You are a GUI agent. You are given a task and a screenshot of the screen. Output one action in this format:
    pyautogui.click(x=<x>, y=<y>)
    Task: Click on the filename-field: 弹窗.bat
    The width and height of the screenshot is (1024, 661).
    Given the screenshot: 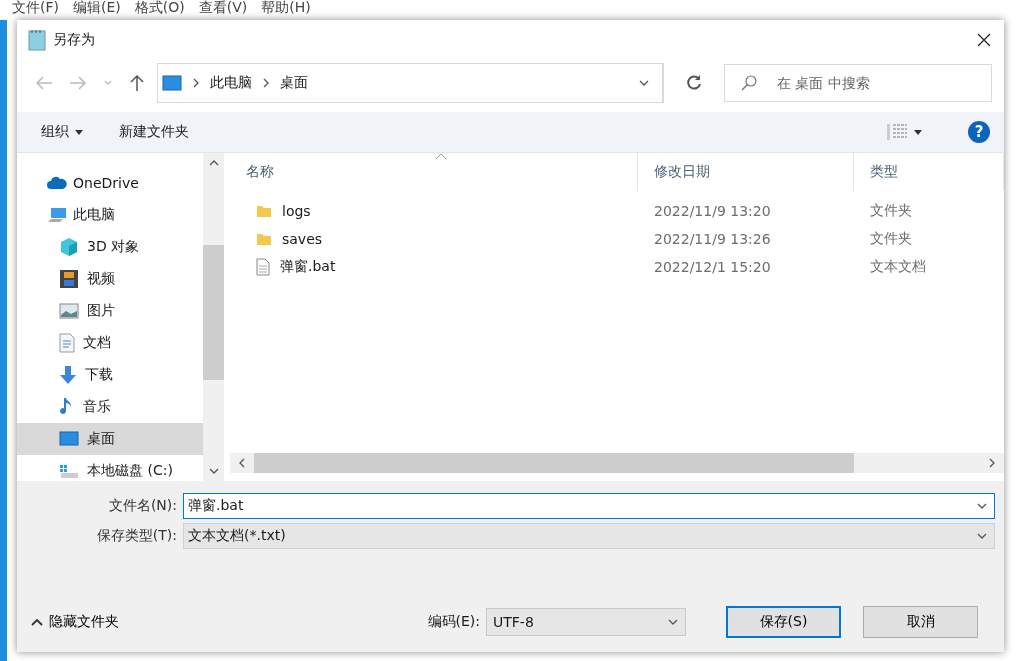 What is the action you would take?
    pyautogui.click(x=589, y=506)
    